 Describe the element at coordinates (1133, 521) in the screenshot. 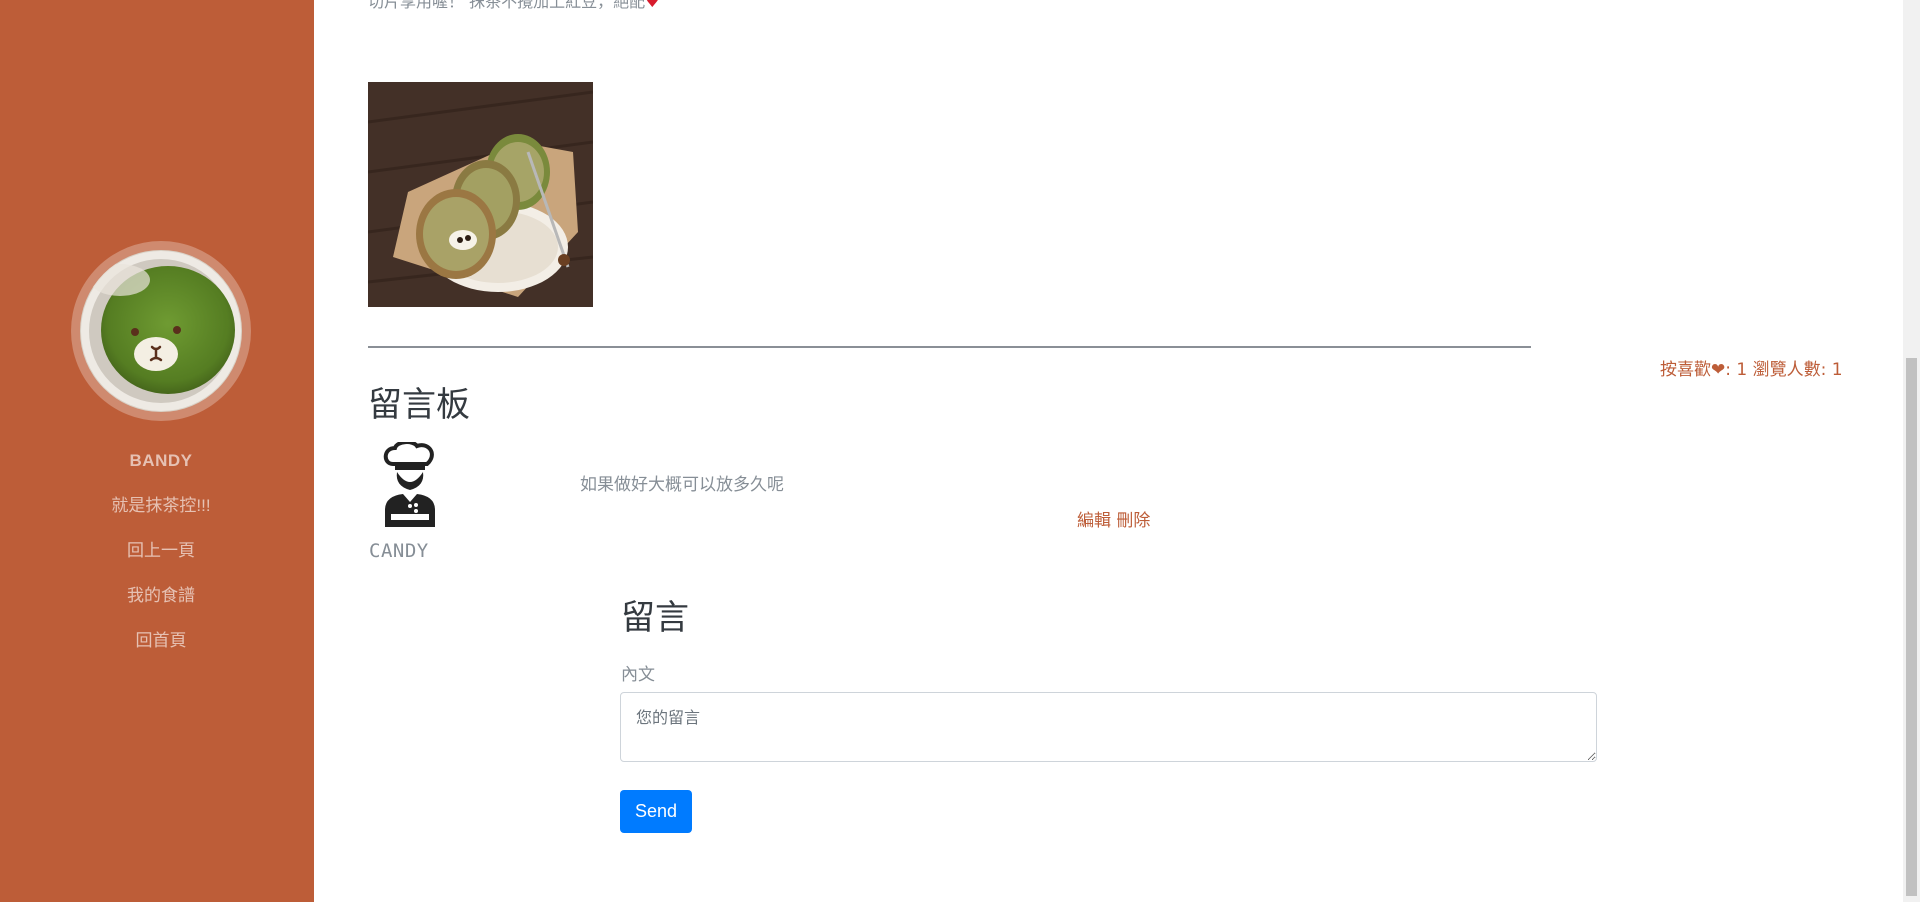

I see `delete-link: 刪除` at that location.